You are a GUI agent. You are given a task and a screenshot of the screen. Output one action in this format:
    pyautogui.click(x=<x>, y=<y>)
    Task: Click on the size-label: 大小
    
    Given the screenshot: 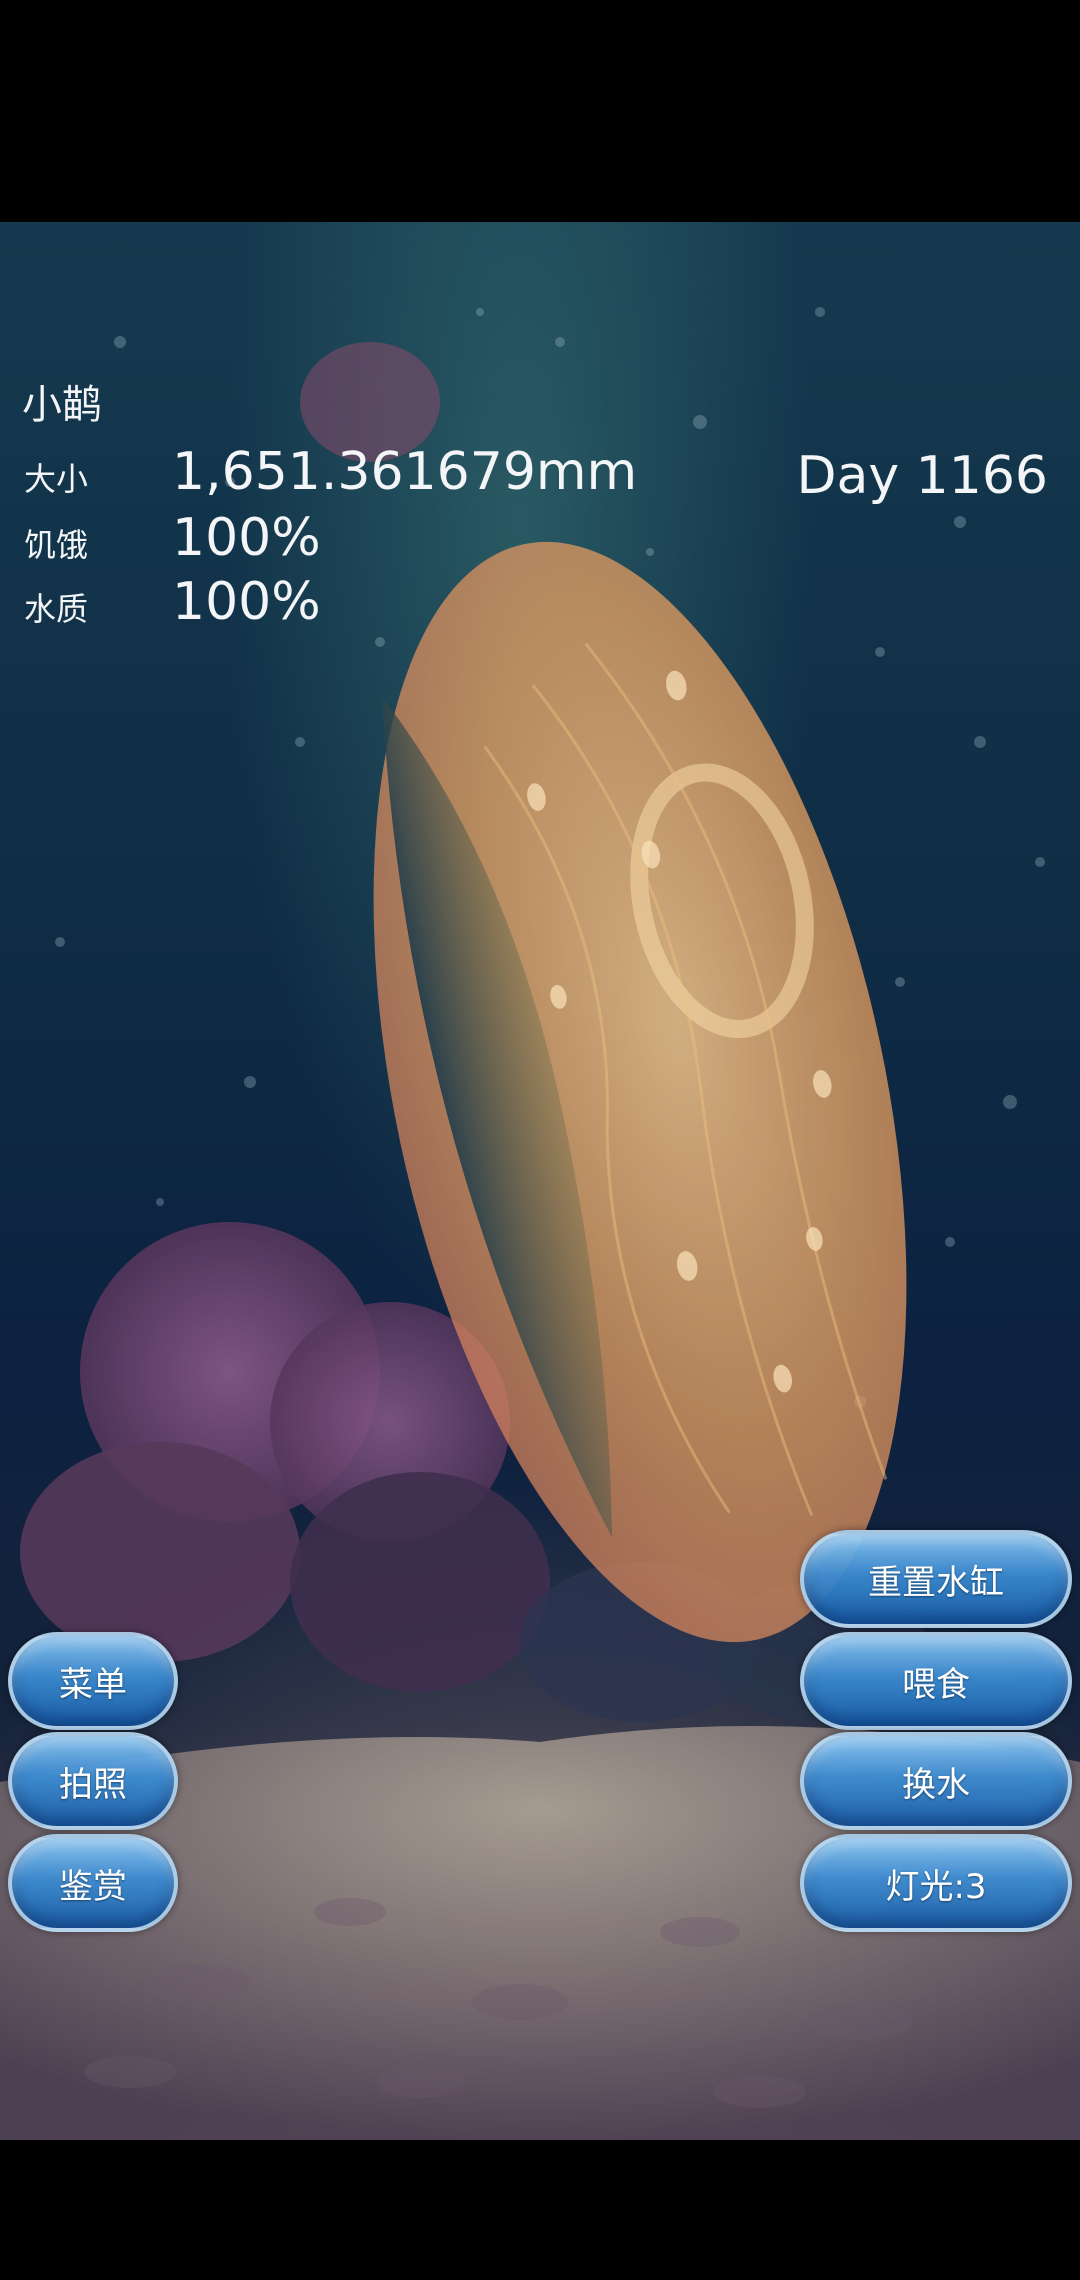 What is the action you would take?
    pyautogui.click(x=56, y=479)
    